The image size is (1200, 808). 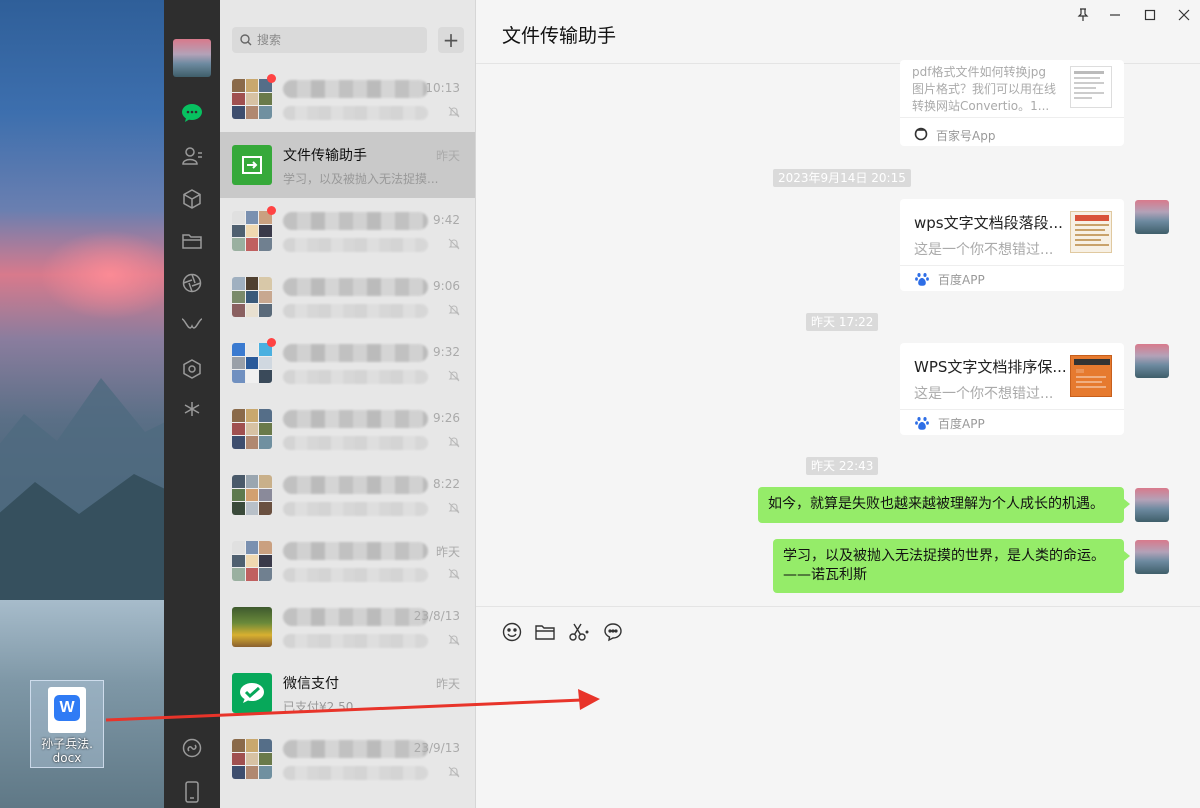 What do you see at coordinates (192, 326) in the screenshot?
I see `channels-icon` at bounding box center [192, 326].